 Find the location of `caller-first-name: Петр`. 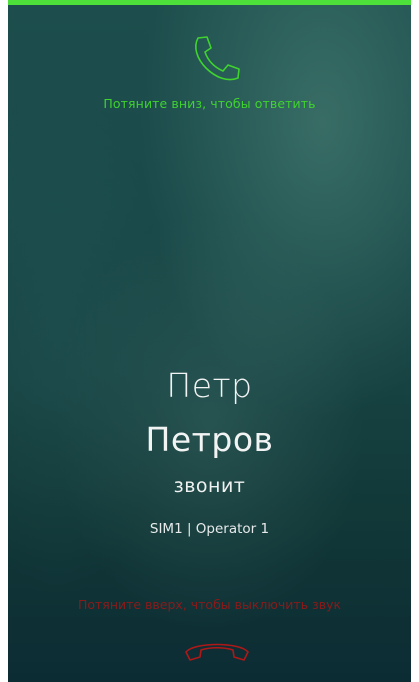

caller-first-name: Петр is located at coordinates (209, 385).